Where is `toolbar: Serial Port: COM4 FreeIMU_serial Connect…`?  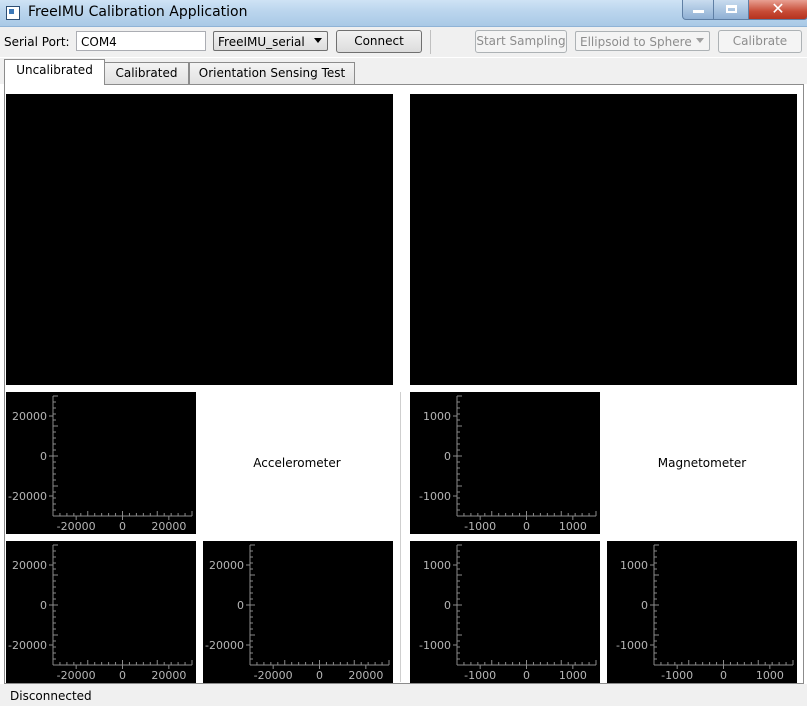
toolbar: Serial Port: COM4 FreeIMU_serial Connect… is located at coordinates (403, 42).